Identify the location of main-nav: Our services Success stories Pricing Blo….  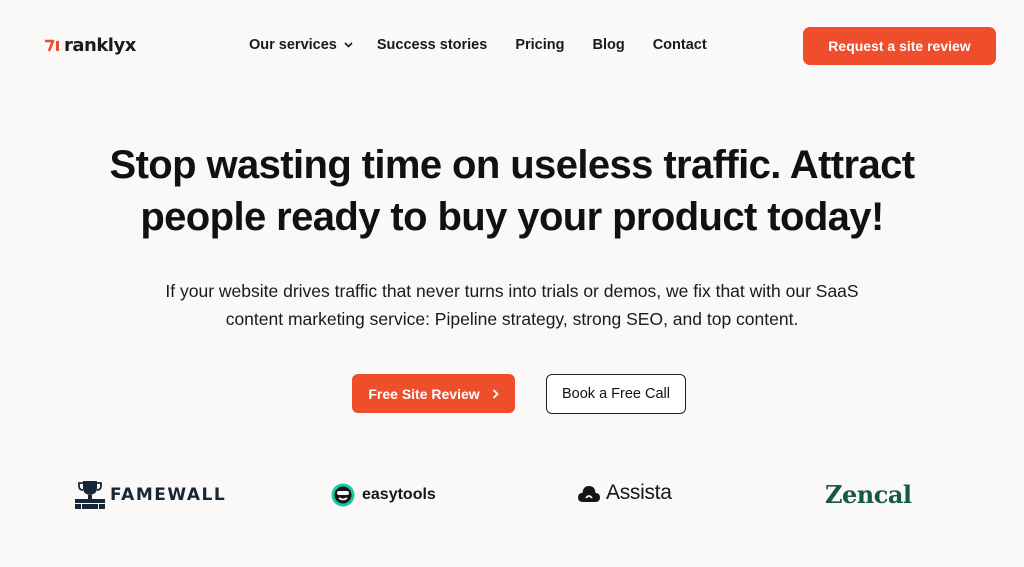
(478, 45).